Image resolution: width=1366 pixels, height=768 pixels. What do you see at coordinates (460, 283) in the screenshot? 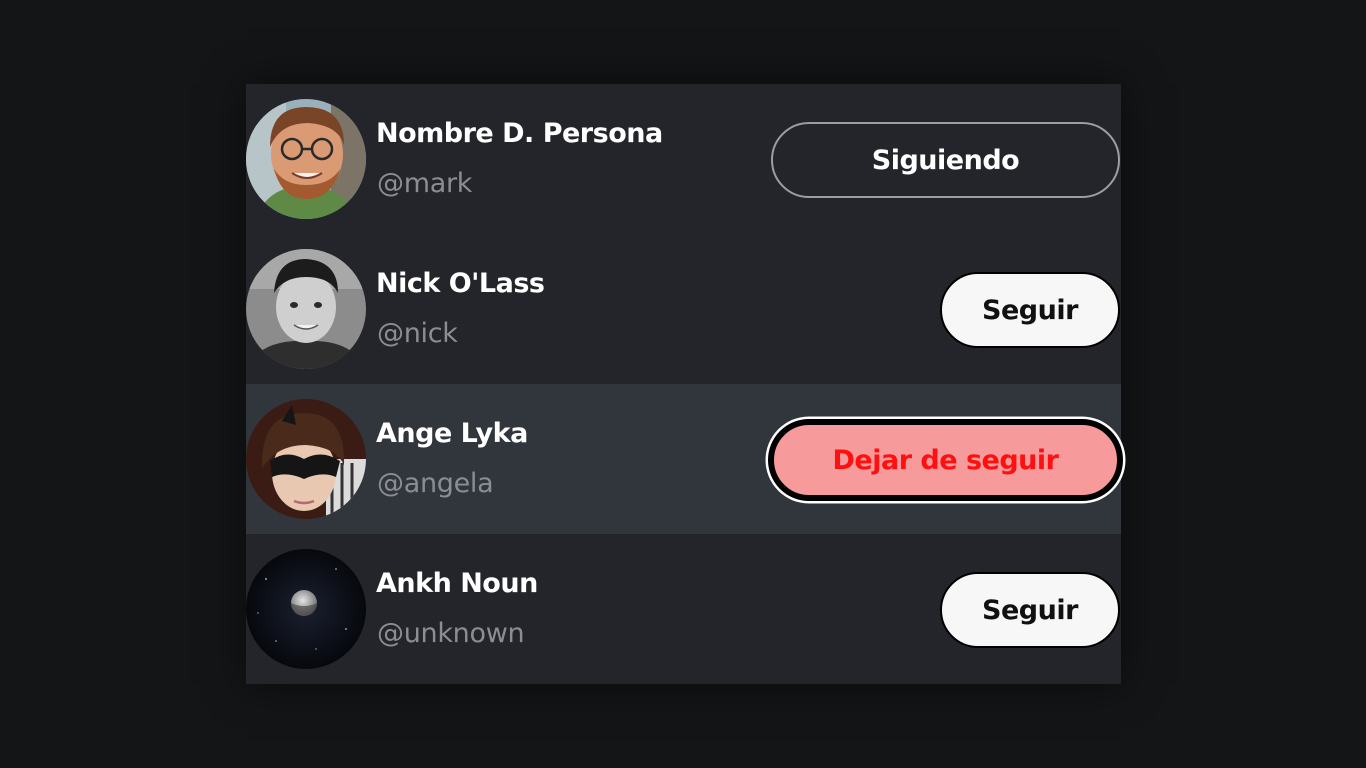
I see `user-name: Nick O'Lass` at bounding box center [460, 283].